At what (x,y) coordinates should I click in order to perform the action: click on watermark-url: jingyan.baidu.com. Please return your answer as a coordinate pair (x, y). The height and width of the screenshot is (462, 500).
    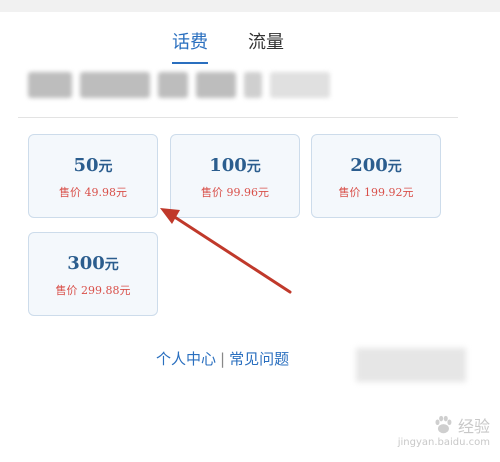
    Looking at the image, I should click on (443, 442).